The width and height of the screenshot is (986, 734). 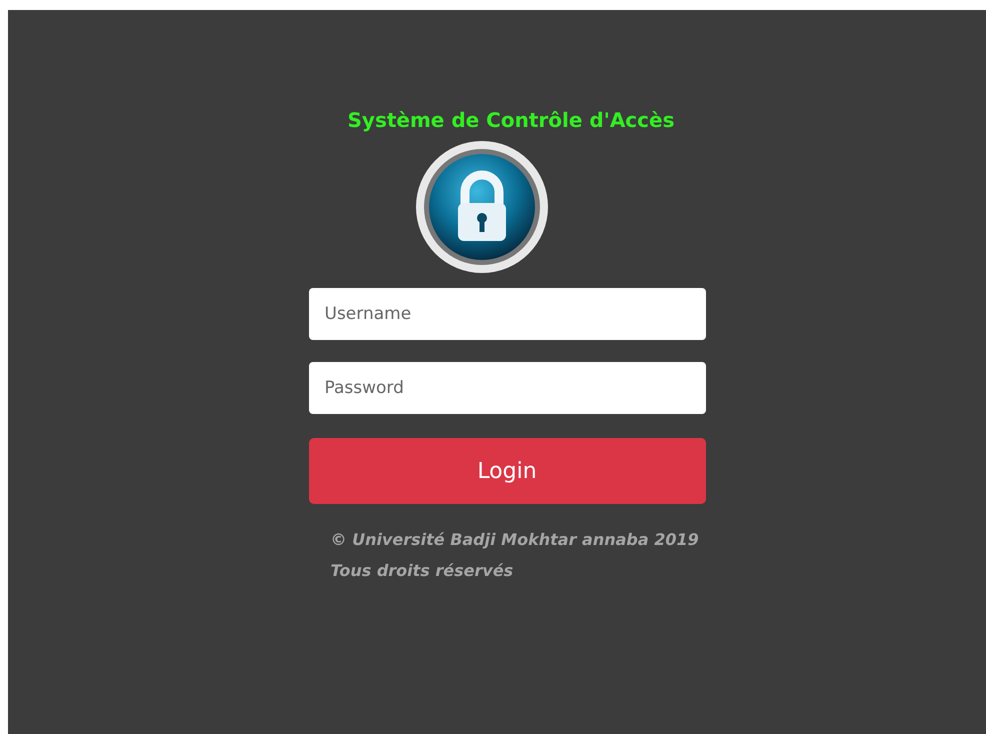 I want to click on app-title: Système de Contrôle d'Accès, so click(x=511, y=120).